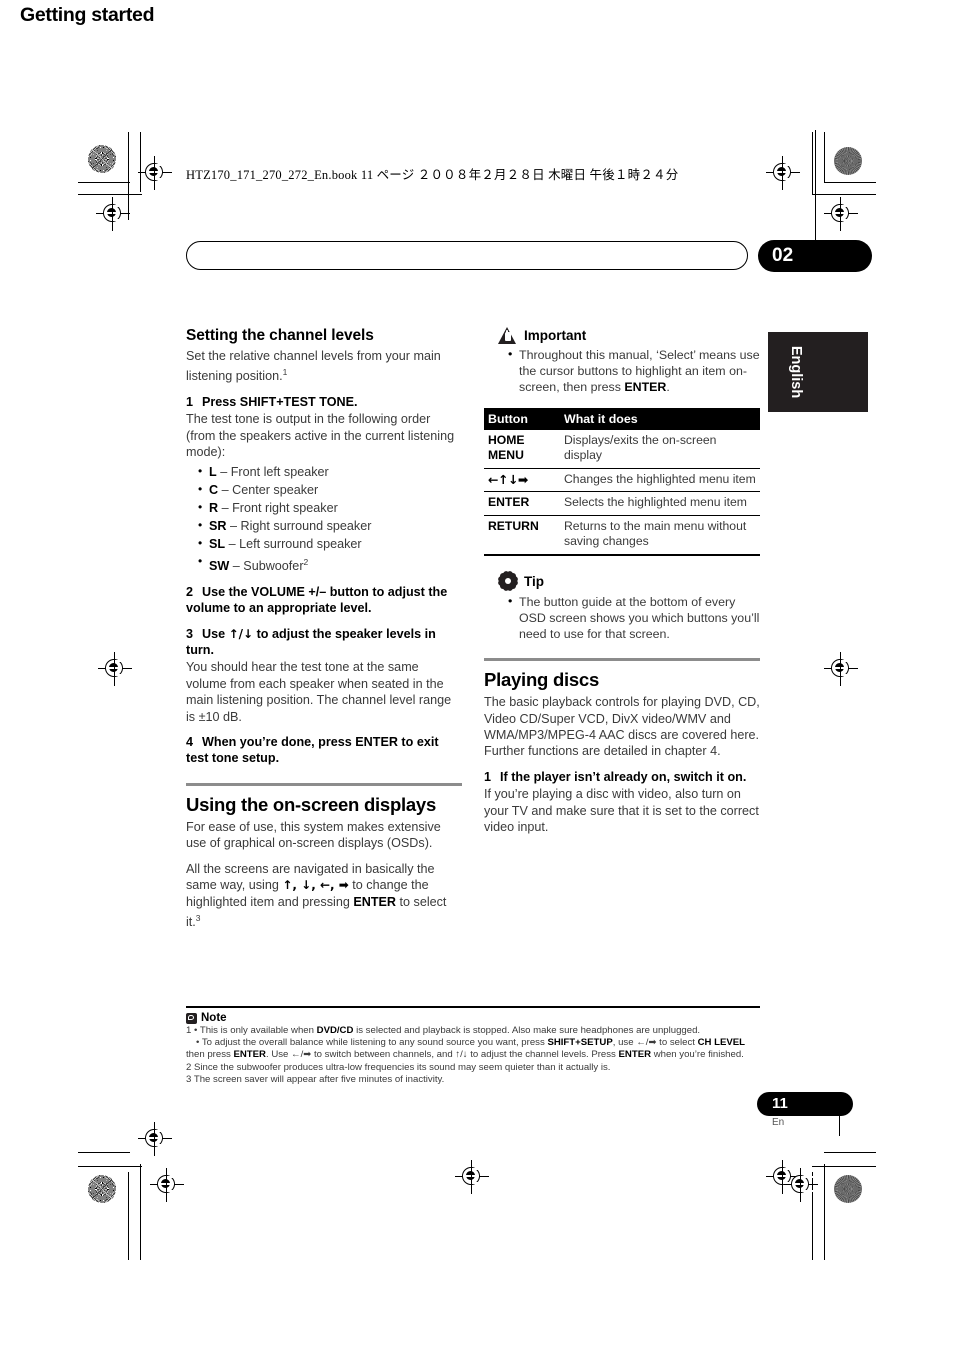 This screenshot has width=954, height=1350. I want to click on cell-description: Changes the highlighted menu item, so click(660, 480).